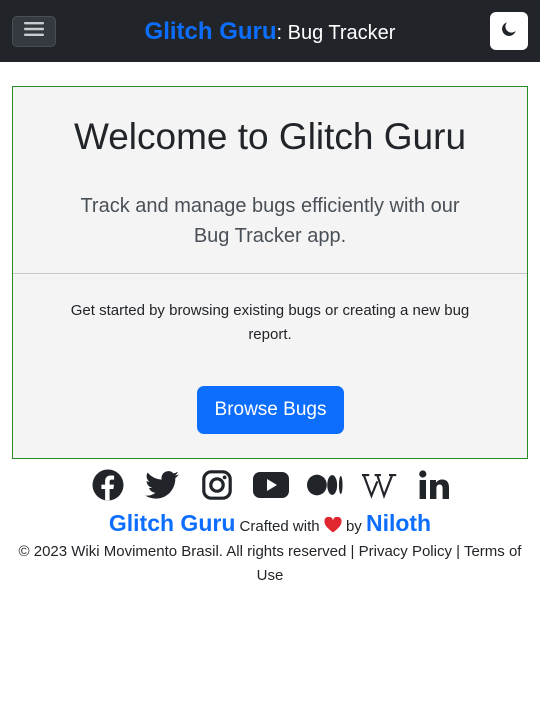  I want to click on instagram-icon, so click(217, 485).